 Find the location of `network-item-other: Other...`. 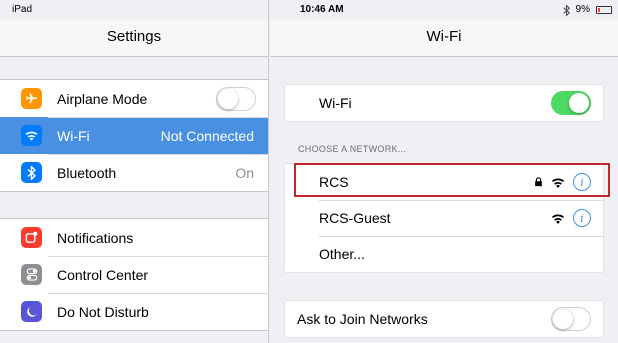

network-item-other: Other... is located at coordinates (444, 254).